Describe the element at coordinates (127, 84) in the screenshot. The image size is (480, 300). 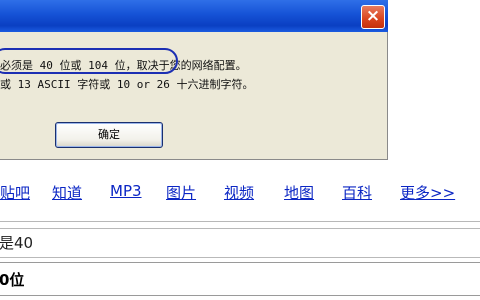
I see `dialog-message-line-2: 或 13 ASCII 字符或 10 or 26 十六进制字符。` at that location.